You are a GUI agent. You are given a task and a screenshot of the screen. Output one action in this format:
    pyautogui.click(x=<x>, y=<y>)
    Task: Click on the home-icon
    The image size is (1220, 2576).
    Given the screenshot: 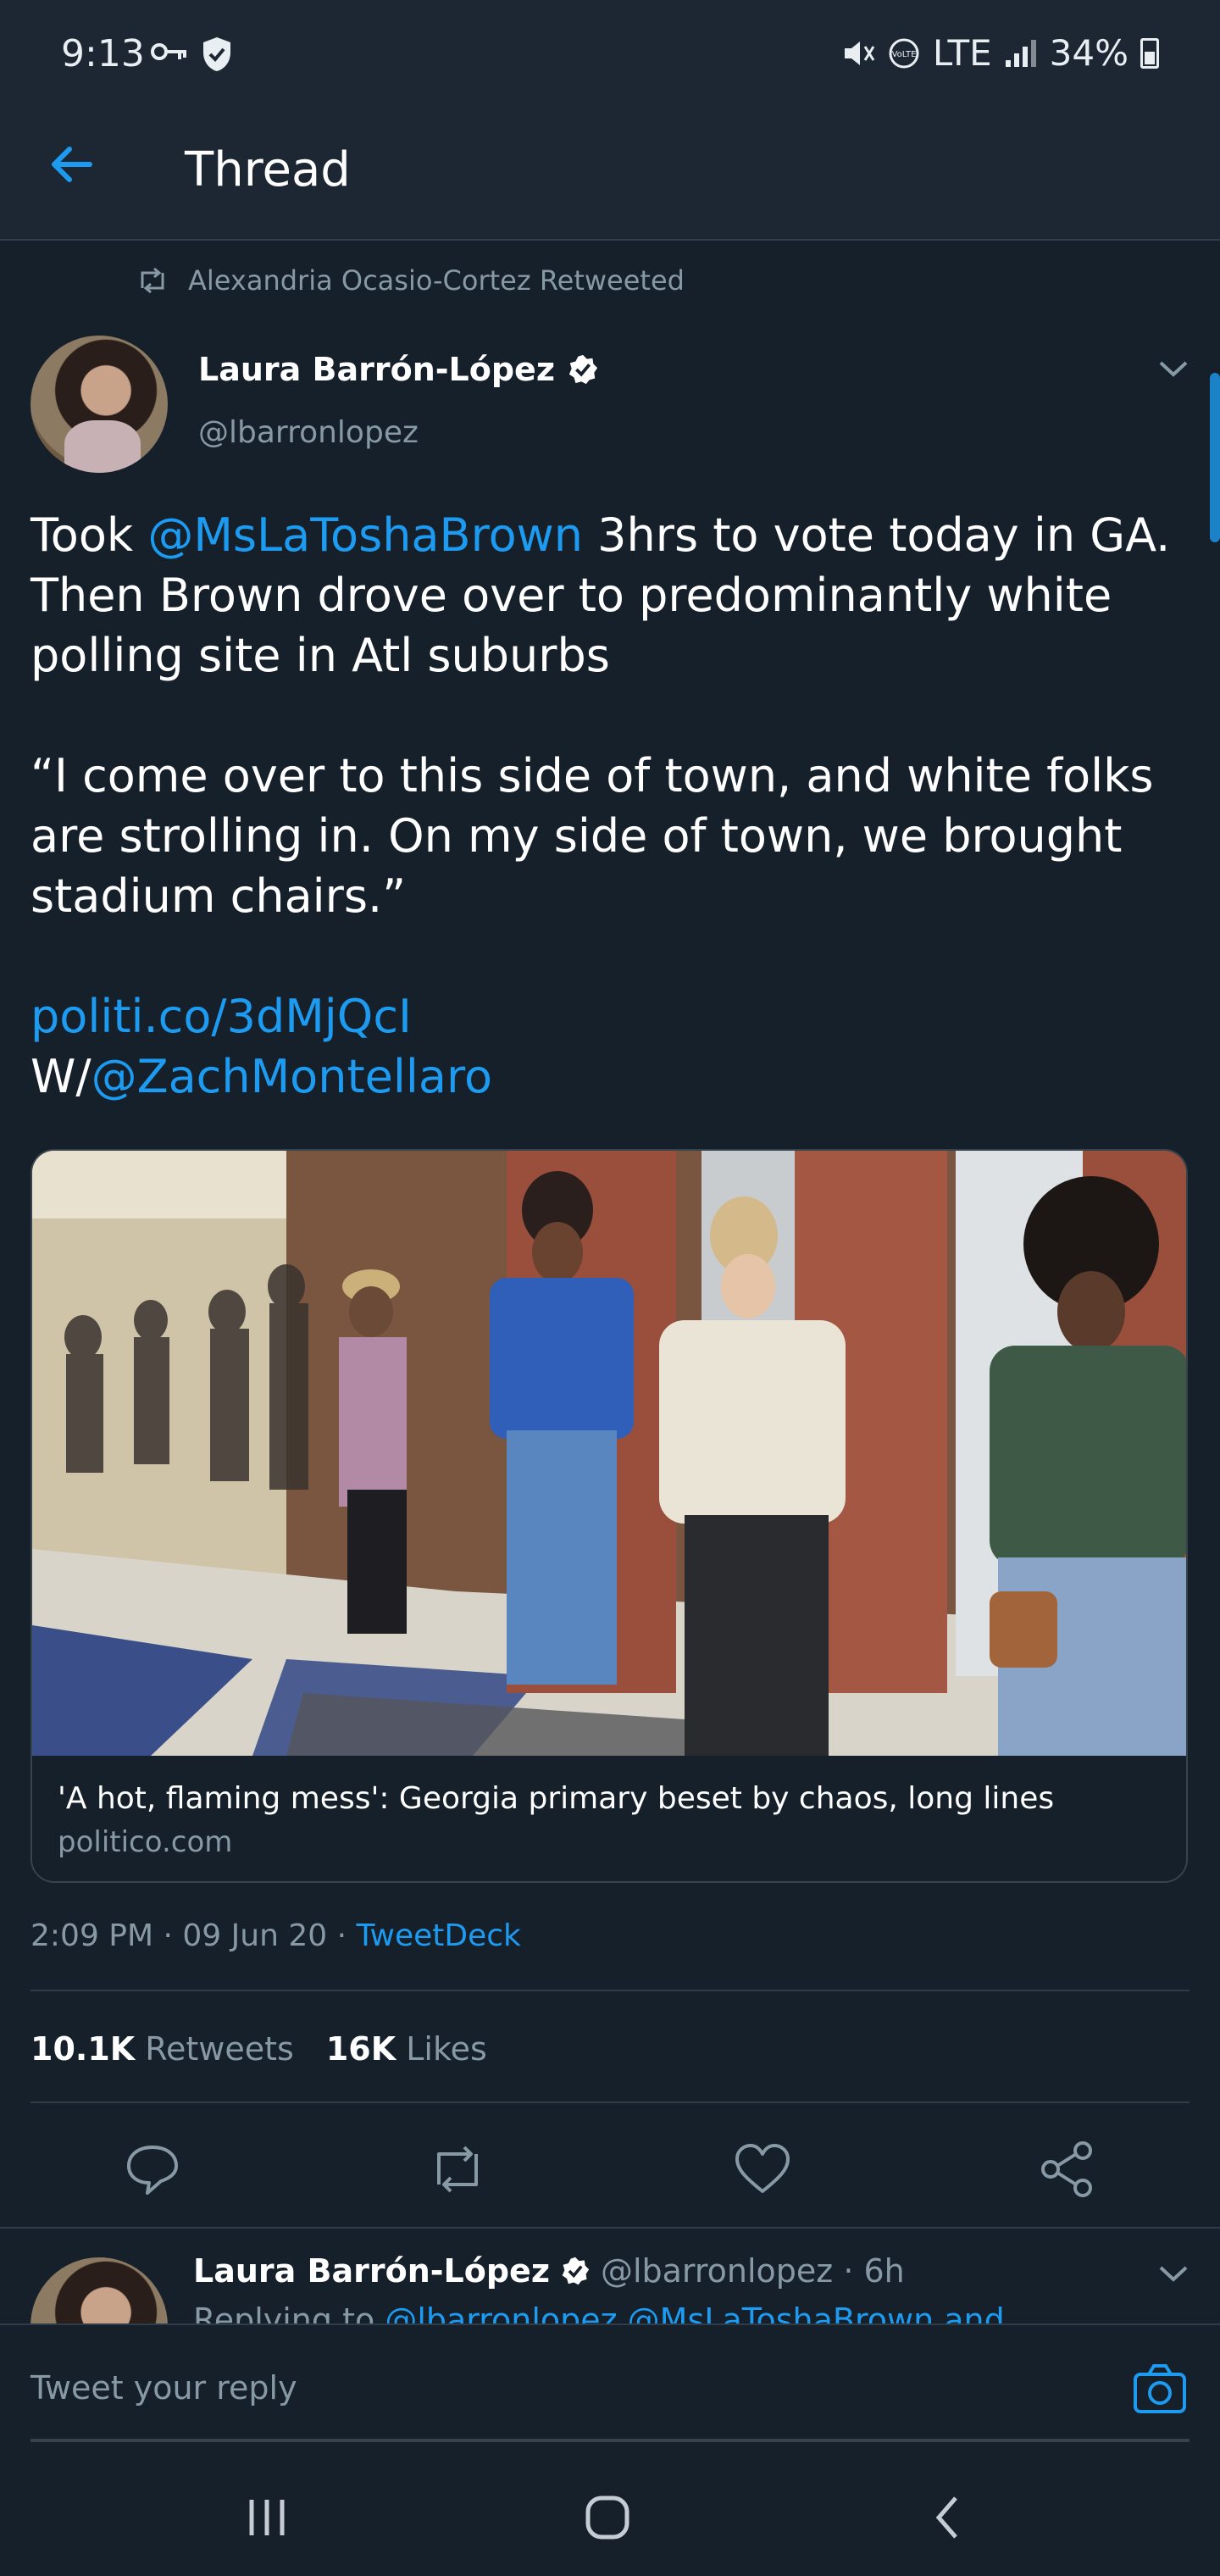 What is the action you would take?
    pyautogui.click(x=607, y=2517)
    